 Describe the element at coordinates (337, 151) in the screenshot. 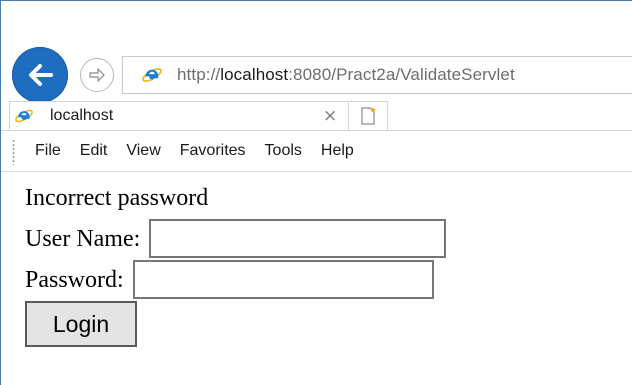

I see `menu-item-help: Help` at that location.